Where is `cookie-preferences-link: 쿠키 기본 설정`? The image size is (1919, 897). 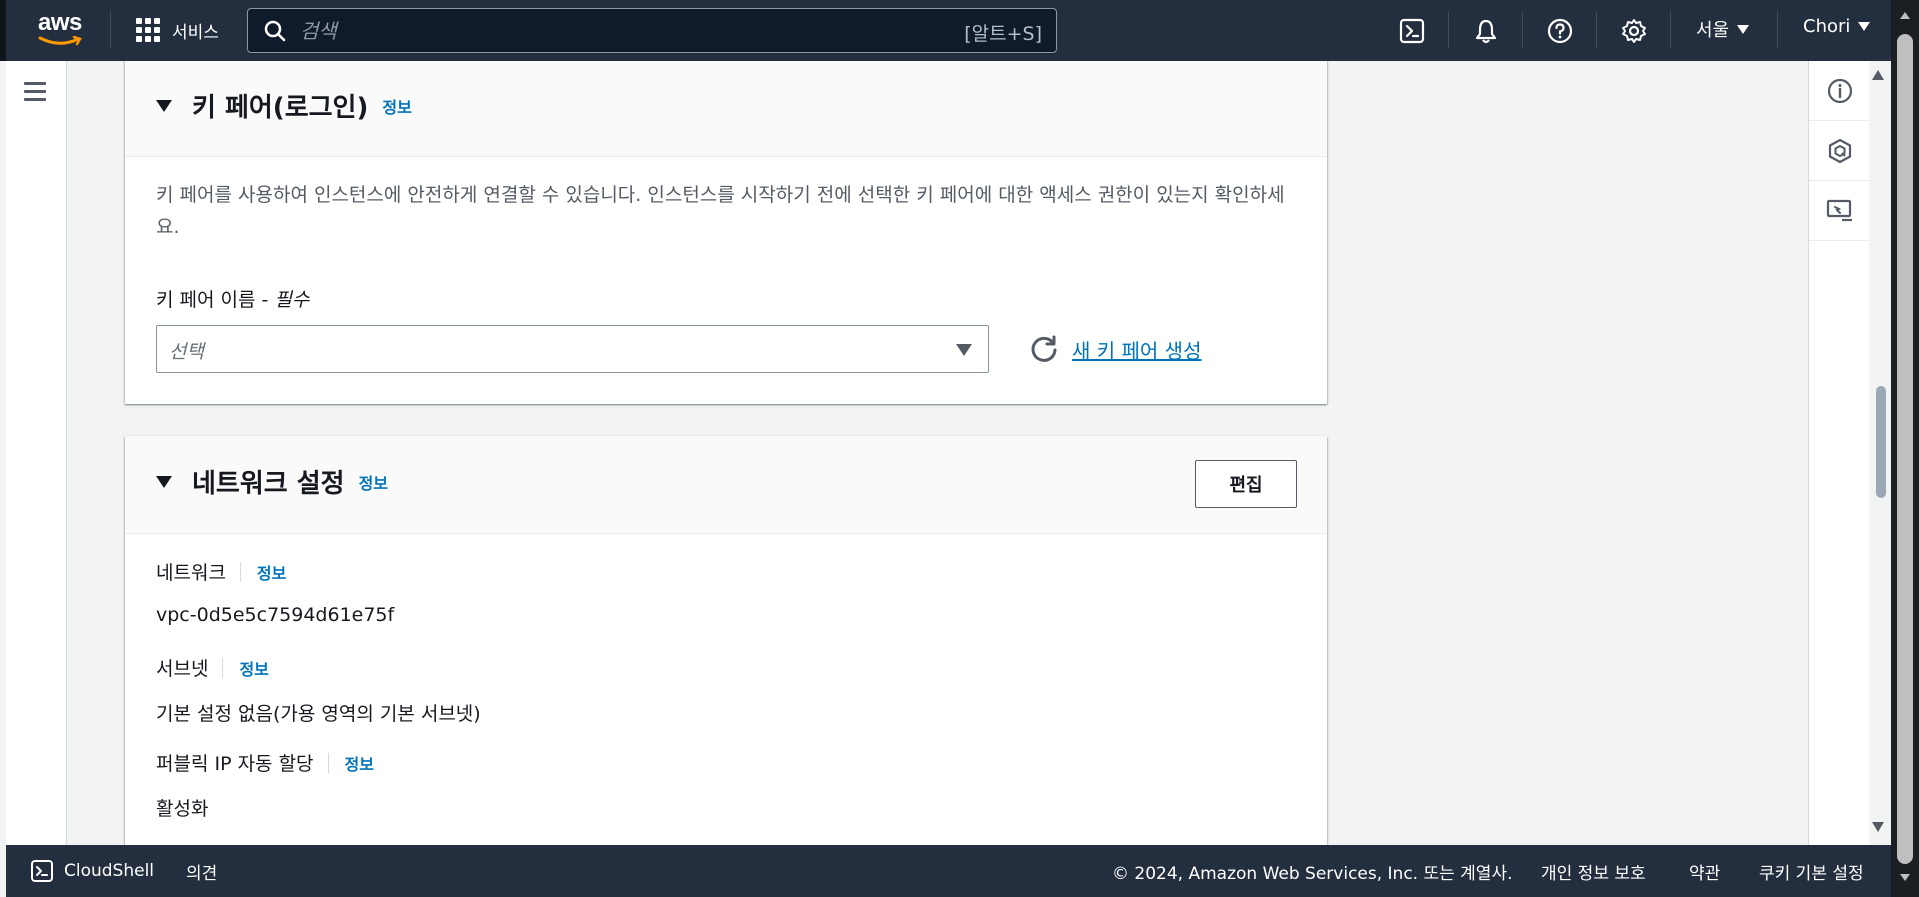 cookie-preferences-link: 쿠키 기본 설정 is located at coordinates (1811, 871).